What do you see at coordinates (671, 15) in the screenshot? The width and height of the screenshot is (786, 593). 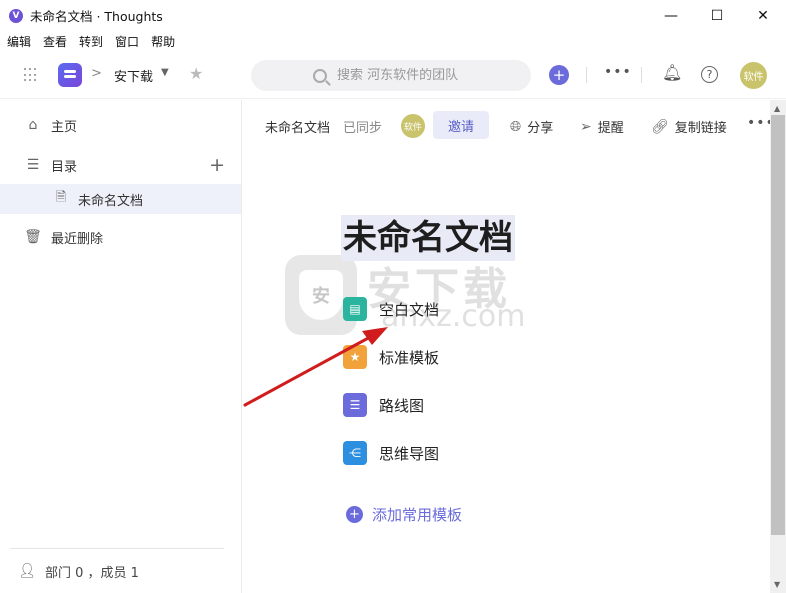 I see `minimize-button: —` at bounding box center [671, 15].